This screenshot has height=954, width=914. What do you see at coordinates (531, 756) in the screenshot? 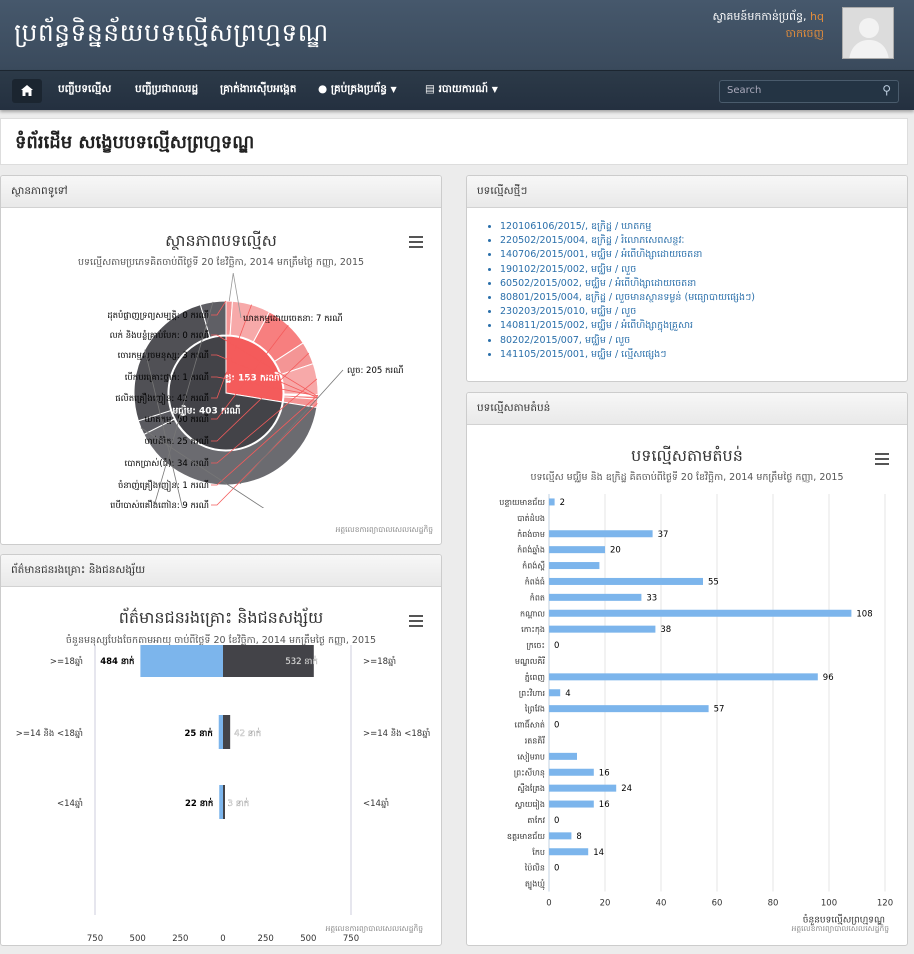
I see `province-category-label: សៀមរាប` at bounding box center [531, 756].